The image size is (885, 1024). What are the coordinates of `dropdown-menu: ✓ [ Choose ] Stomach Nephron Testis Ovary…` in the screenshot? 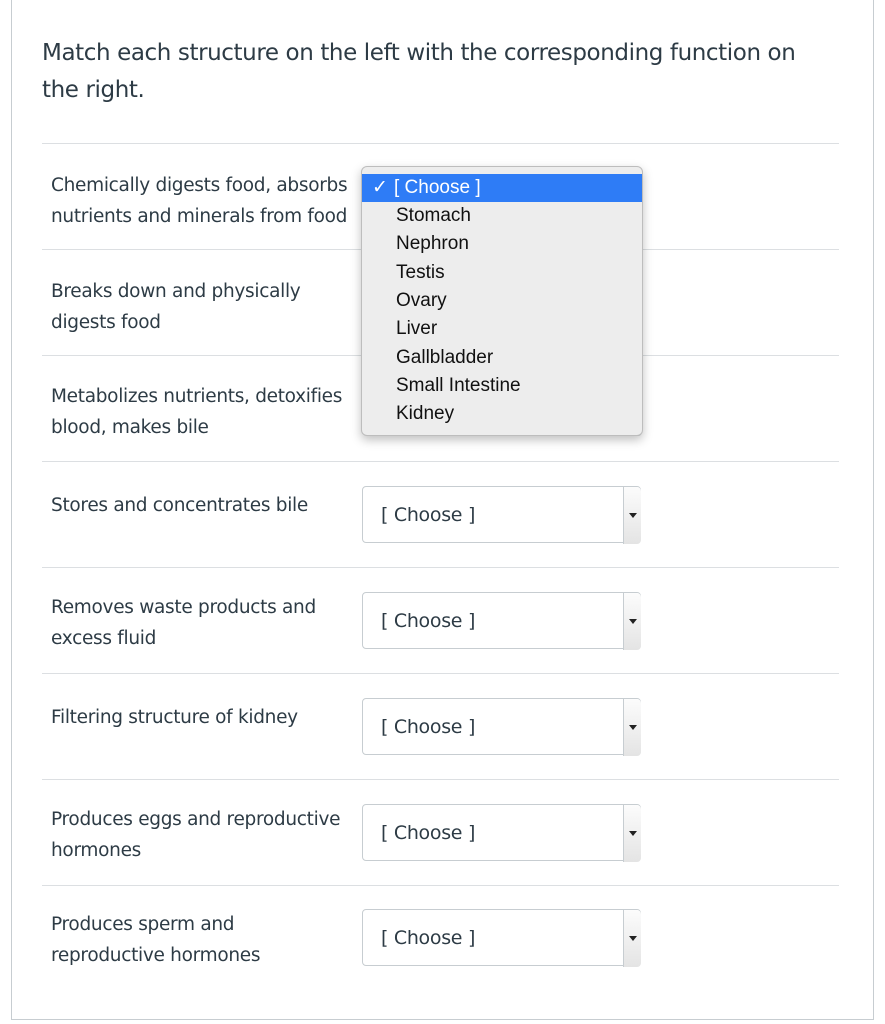 It's located at (502, 301).